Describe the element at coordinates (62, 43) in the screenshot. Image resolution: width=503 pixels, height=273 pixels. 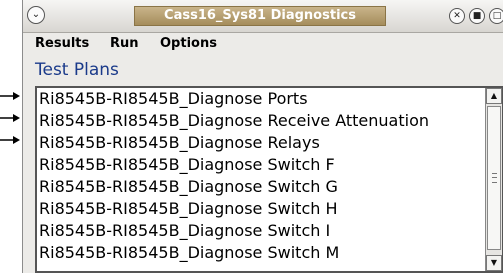
I see `menu-results: Results` at that location.